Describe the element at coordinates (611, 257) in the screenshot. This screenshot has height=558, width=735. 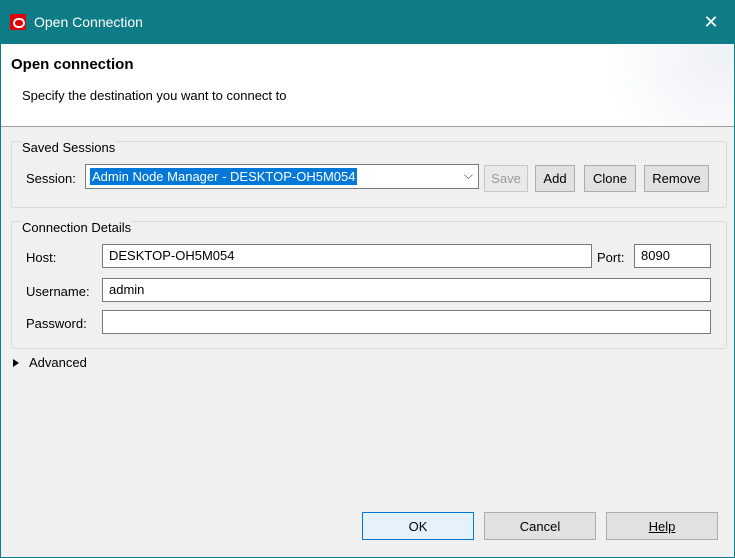
I see `port-label: Port:` at that location.